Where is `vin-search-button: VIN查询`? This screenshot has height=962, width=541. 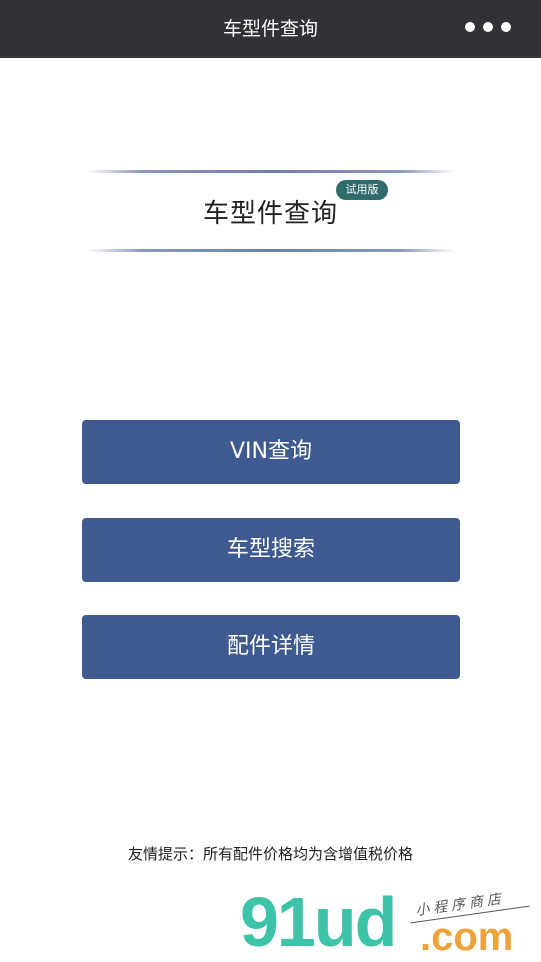
vin-search-button: VIN查询 is located at coordinates (271, 452).